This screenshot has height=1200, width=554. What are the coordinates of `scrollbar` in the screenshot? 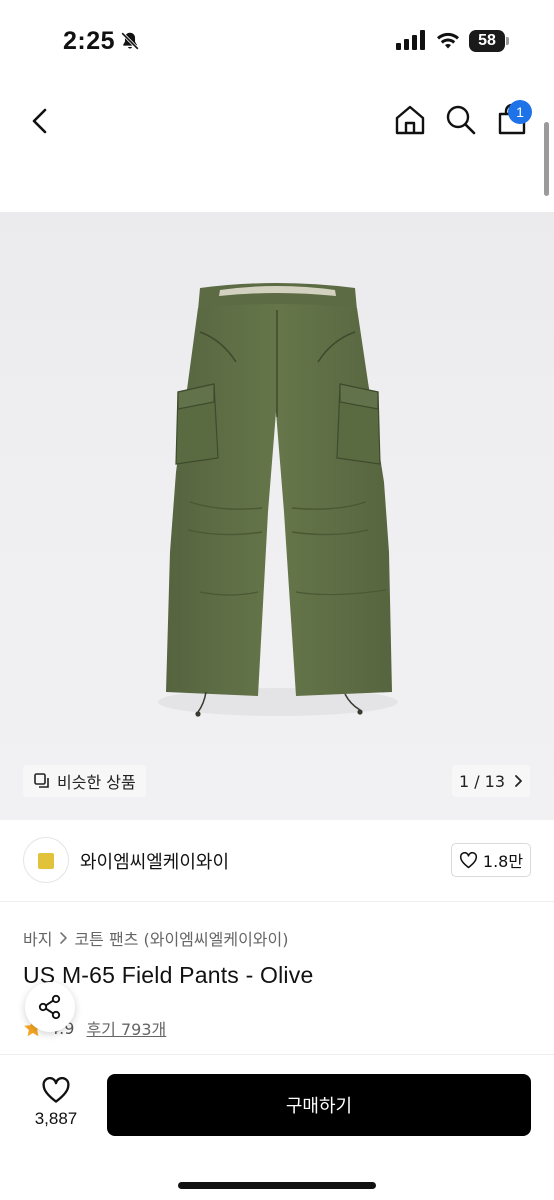 It's located at (546, 159).